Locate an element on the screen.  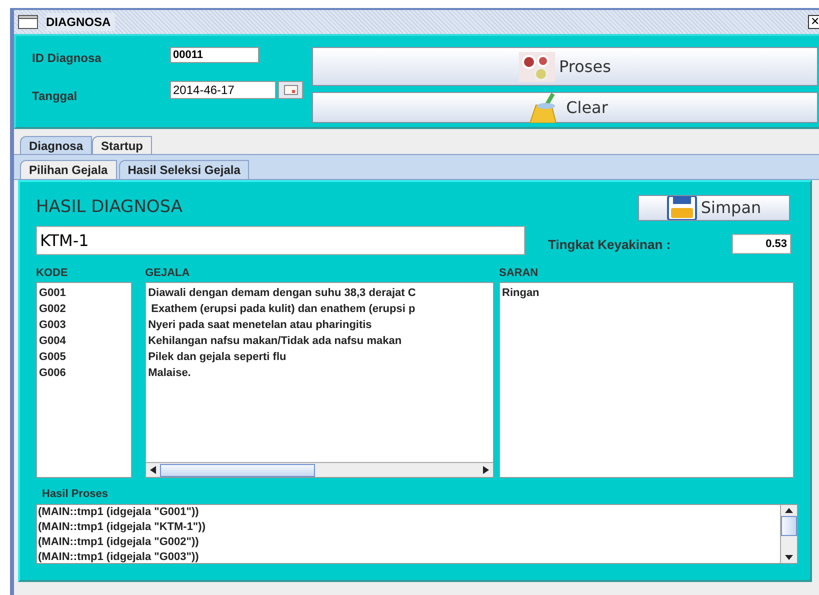
list-line: Exathem (erupsi pada kulit) dan enathem (erupsi p is located at coordinates (283, 309).